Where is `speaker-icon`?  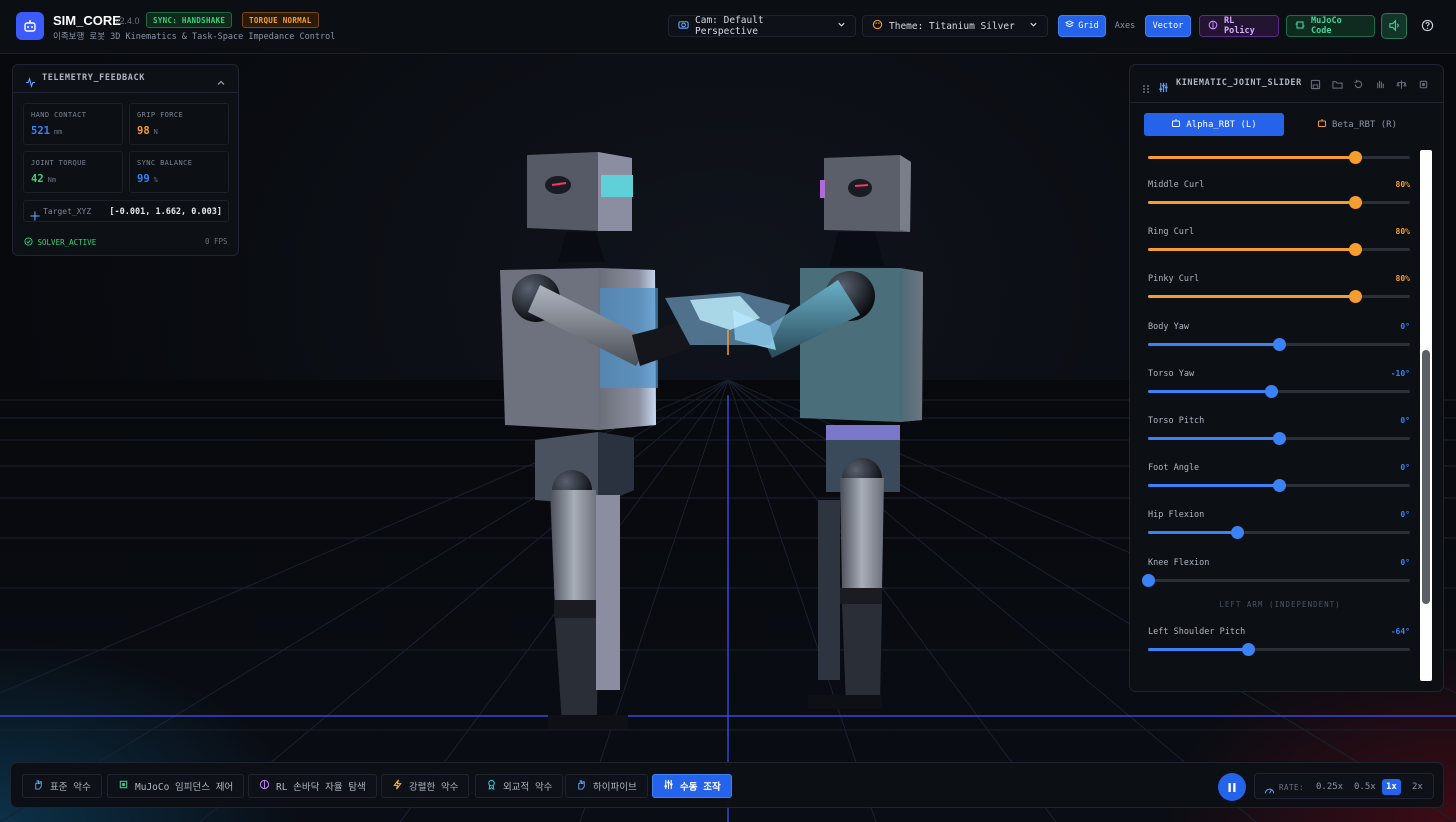
speaker-icon is located at coordinates (1394, 26).